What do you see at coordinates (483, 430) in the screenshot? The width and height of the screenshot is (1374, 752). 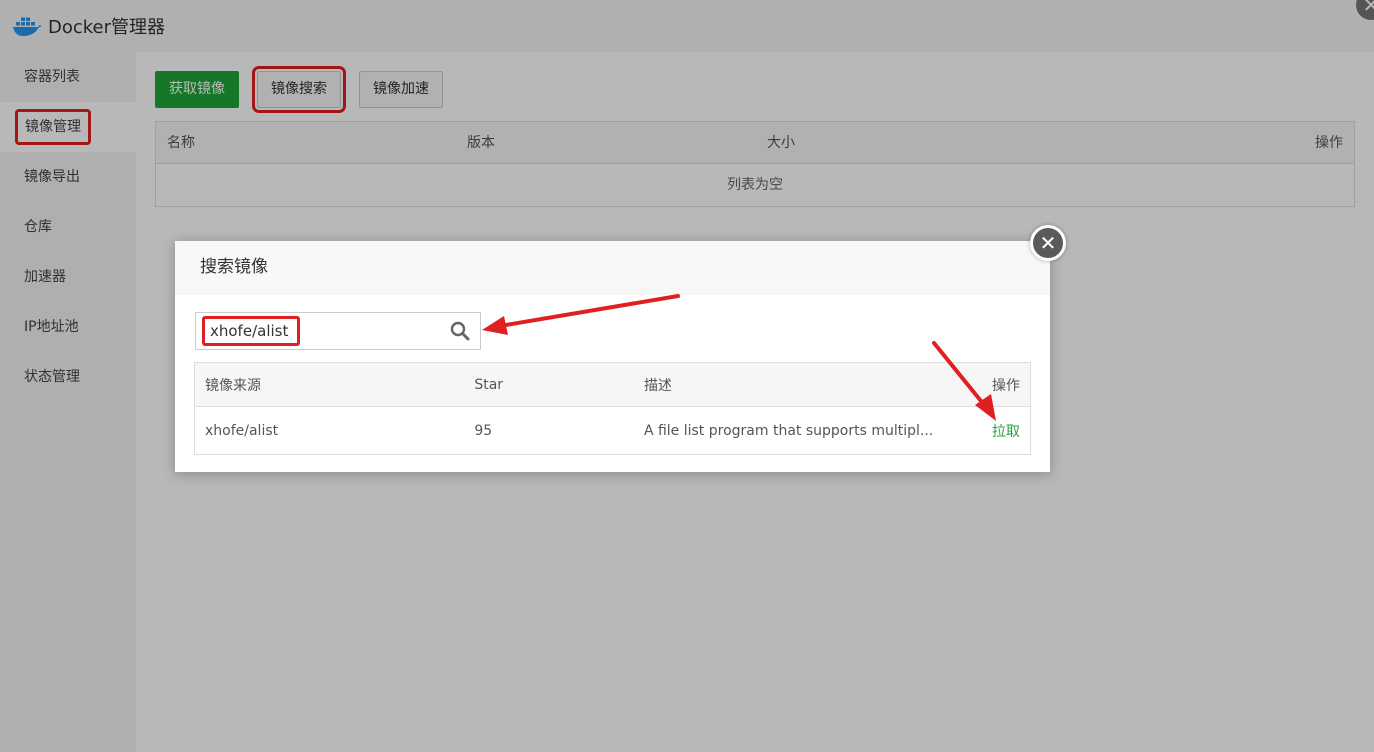 I see `cell-star: 95` at bounding box center [483, 430].